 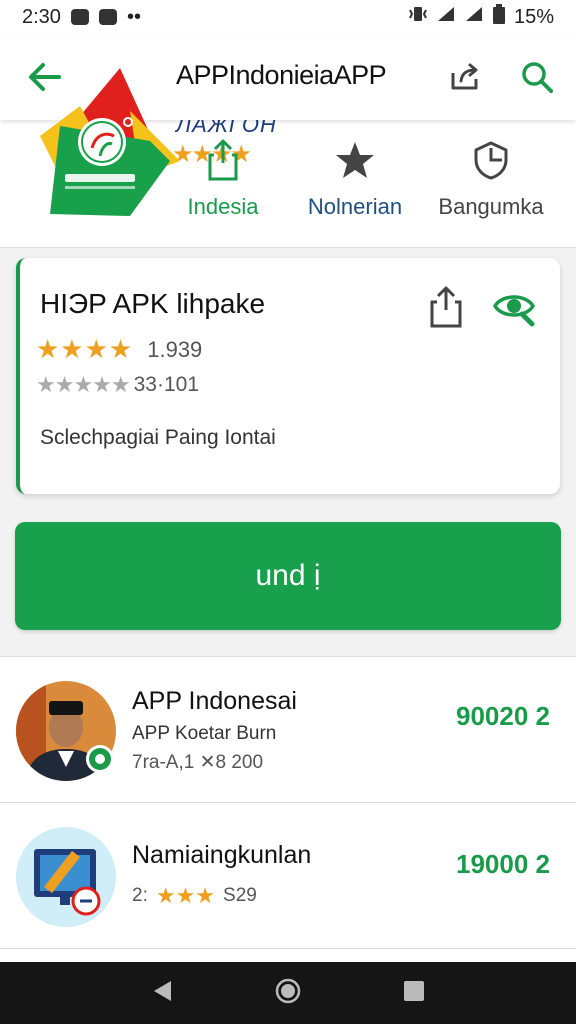 I want to click on rating-value: 1.939, so click(x=175, y=349).